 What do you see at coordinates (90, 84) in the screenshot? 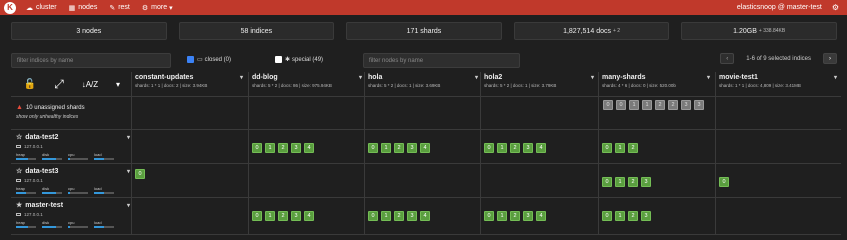
I see `sort-az-icon: ↓A/Z` at bounding box center [90, 84].